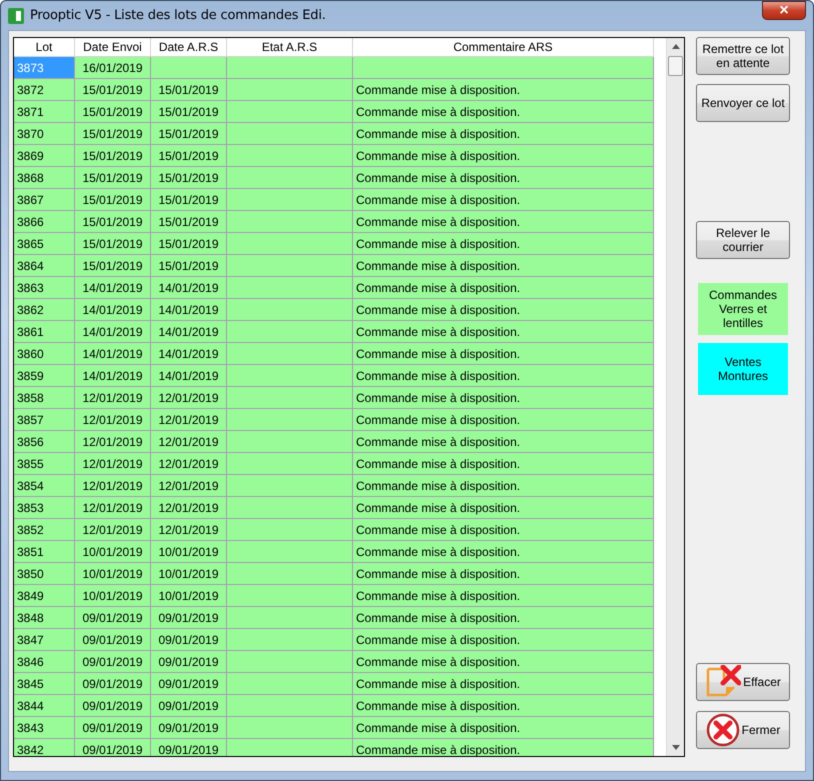 The height and width of the screenshot is (781, 814). What do you see at coordinates (44, 112) in the screenshot?
I see `table-cell: 3871` at bounding box center [44, 112].